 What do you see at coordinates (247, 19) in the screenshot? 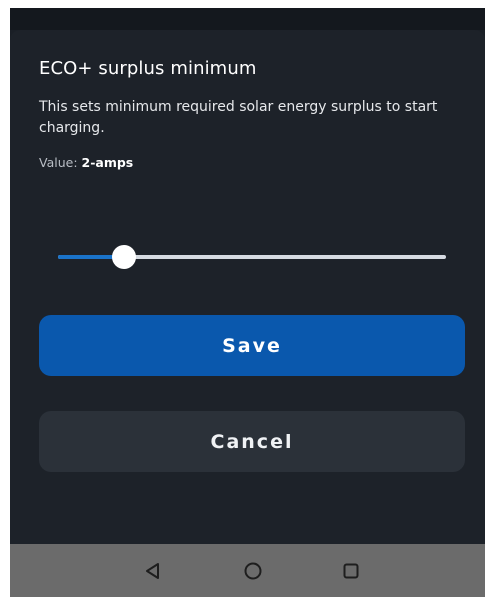
I see `status-bar` at bounding box center [247, 19].